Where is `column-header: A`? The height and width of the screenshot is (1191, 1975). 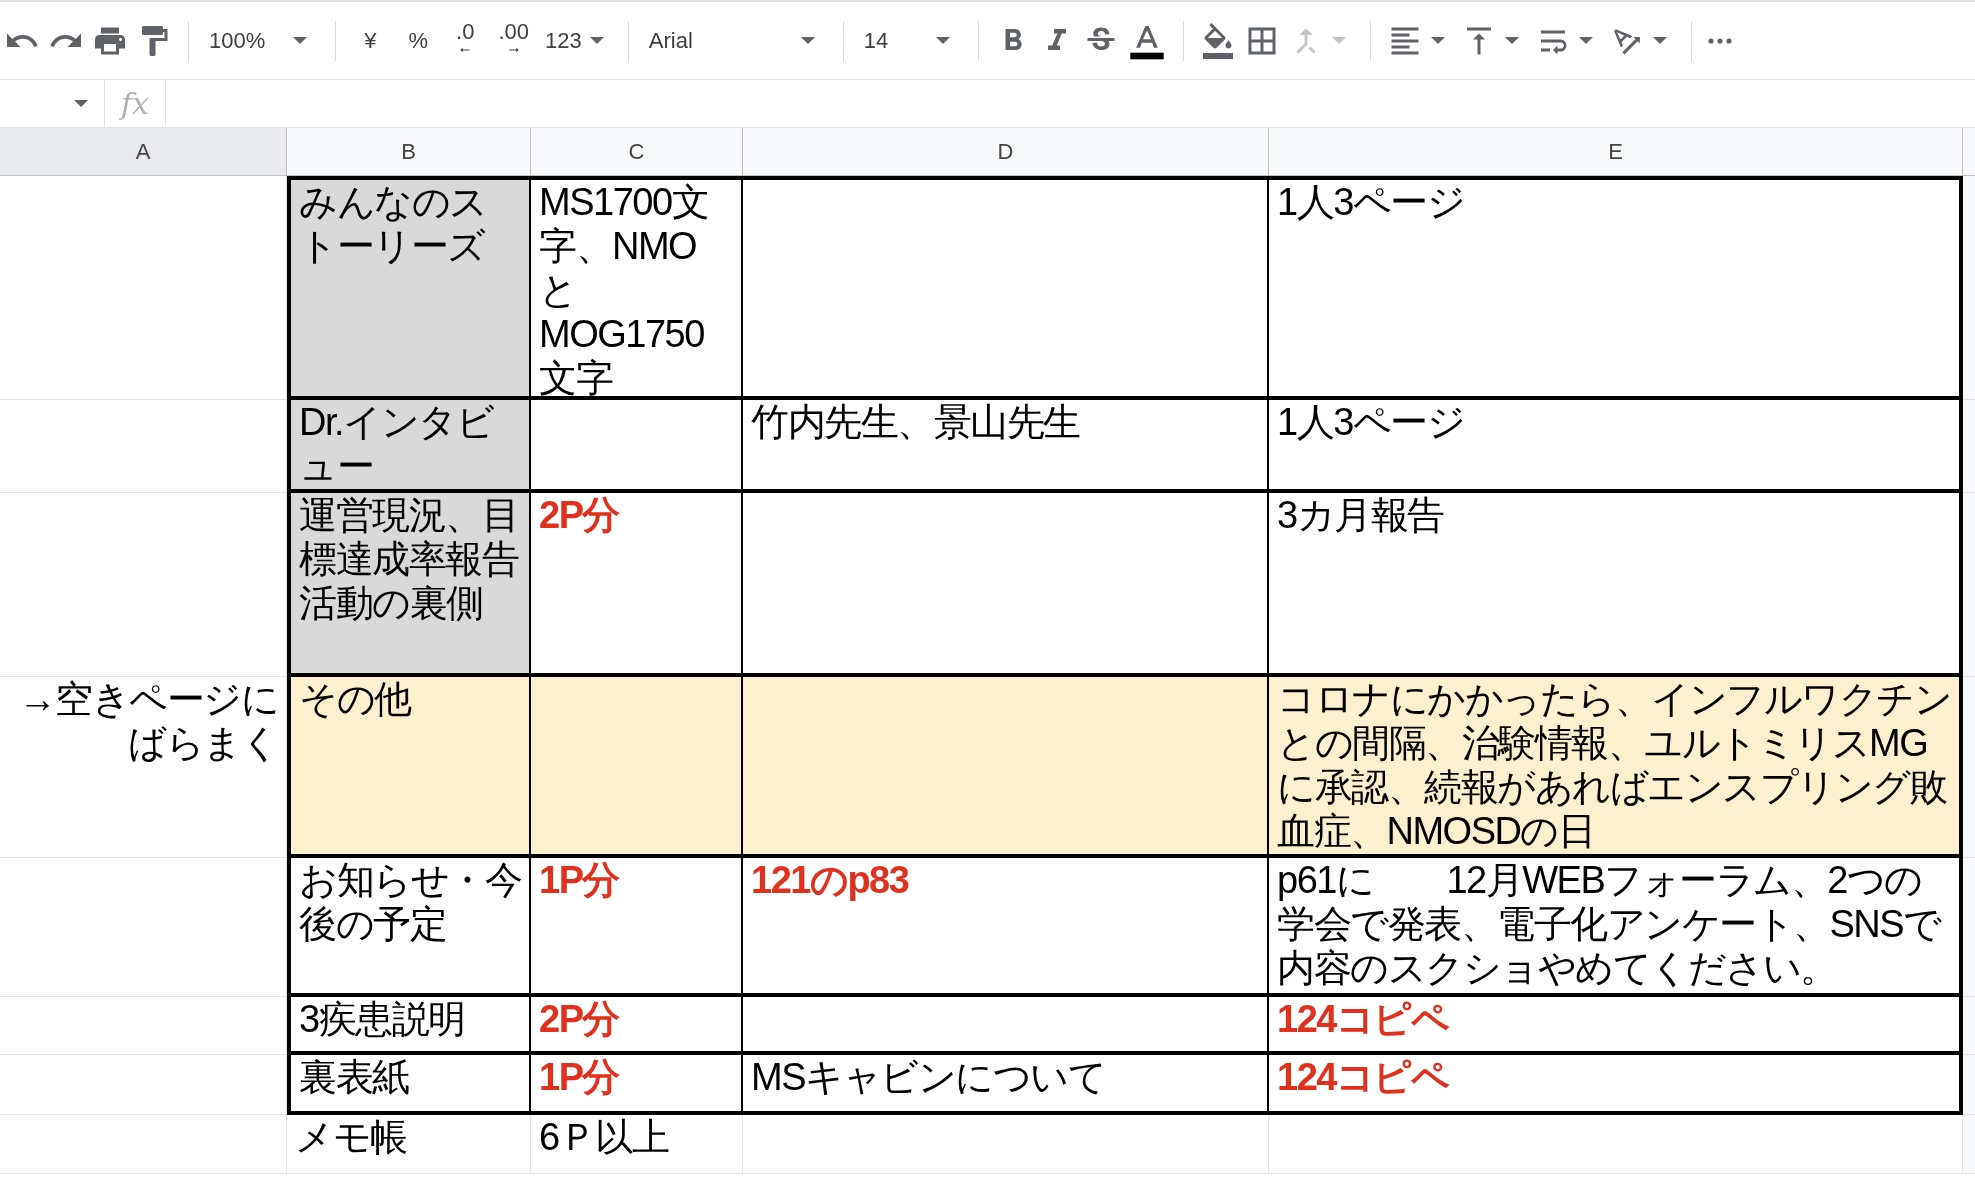
column-header: A is located at coordinates (143, 152).